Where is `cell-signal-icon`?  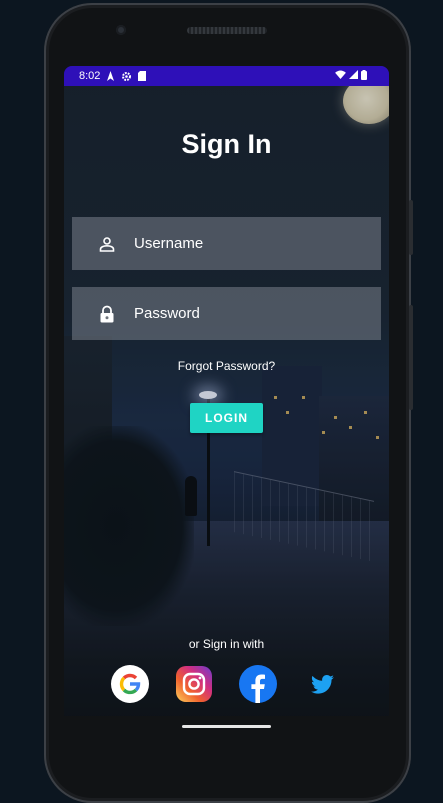 cell-signal-icon is located at coordinates (353, 76).